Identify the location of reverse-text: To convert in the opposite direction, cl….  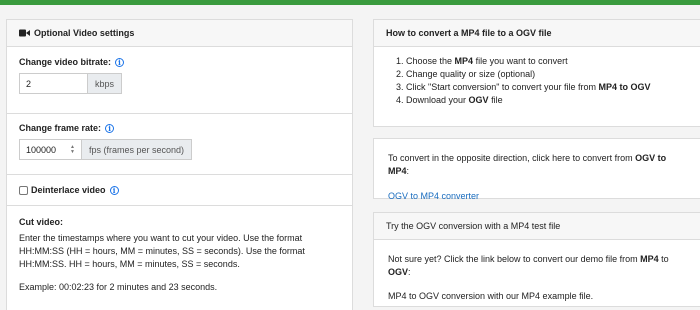
(527, 164).